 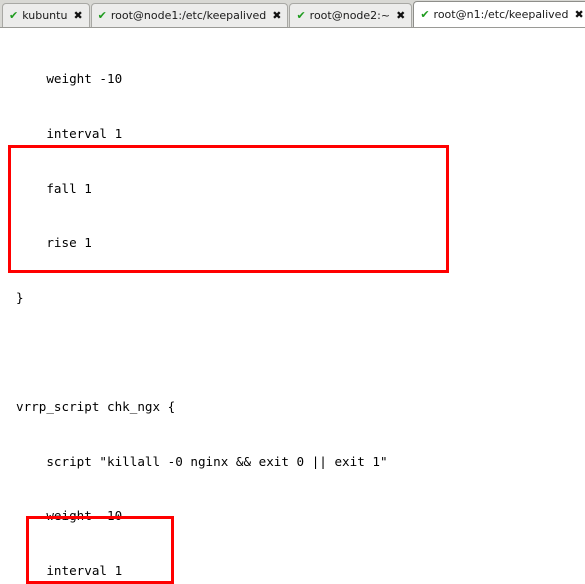 What do you see at coordinates (20, 297) in the screenshot?
I see `terminal-line: }` at bounding box center [20, 297].